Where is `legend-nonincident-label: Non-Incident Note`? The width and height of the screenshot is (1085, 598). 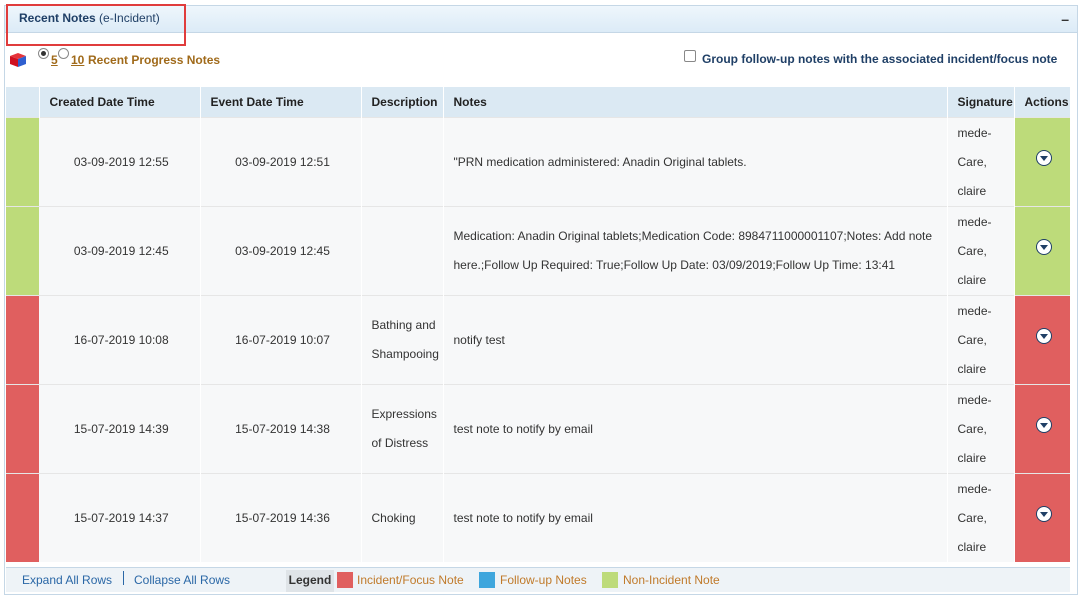 legend-nonincident-label: Non-Incident Note is located at coordinates (671, 580).